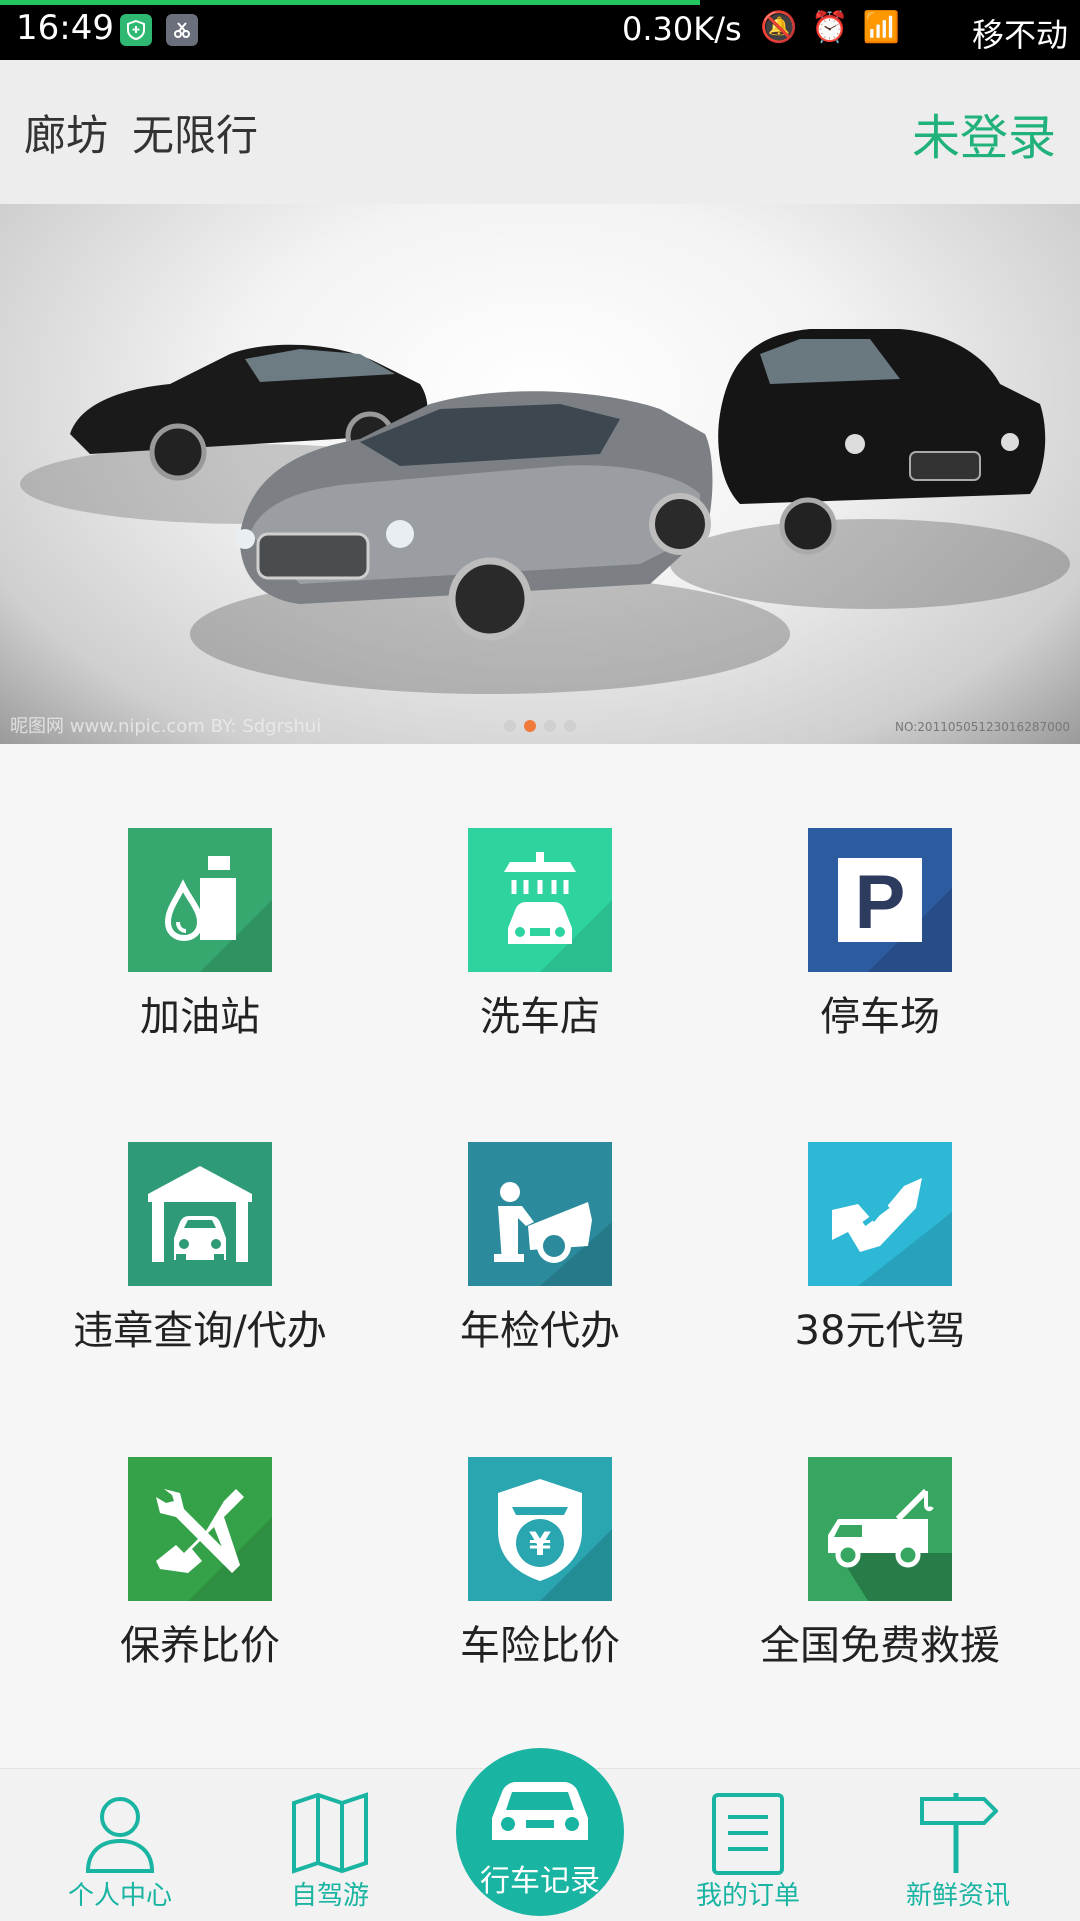 The width and height of the screenshot is (1080, 1921). Describe the element at coordinates (120, 1835) in the screenshot. I see `person-icon` at that location.